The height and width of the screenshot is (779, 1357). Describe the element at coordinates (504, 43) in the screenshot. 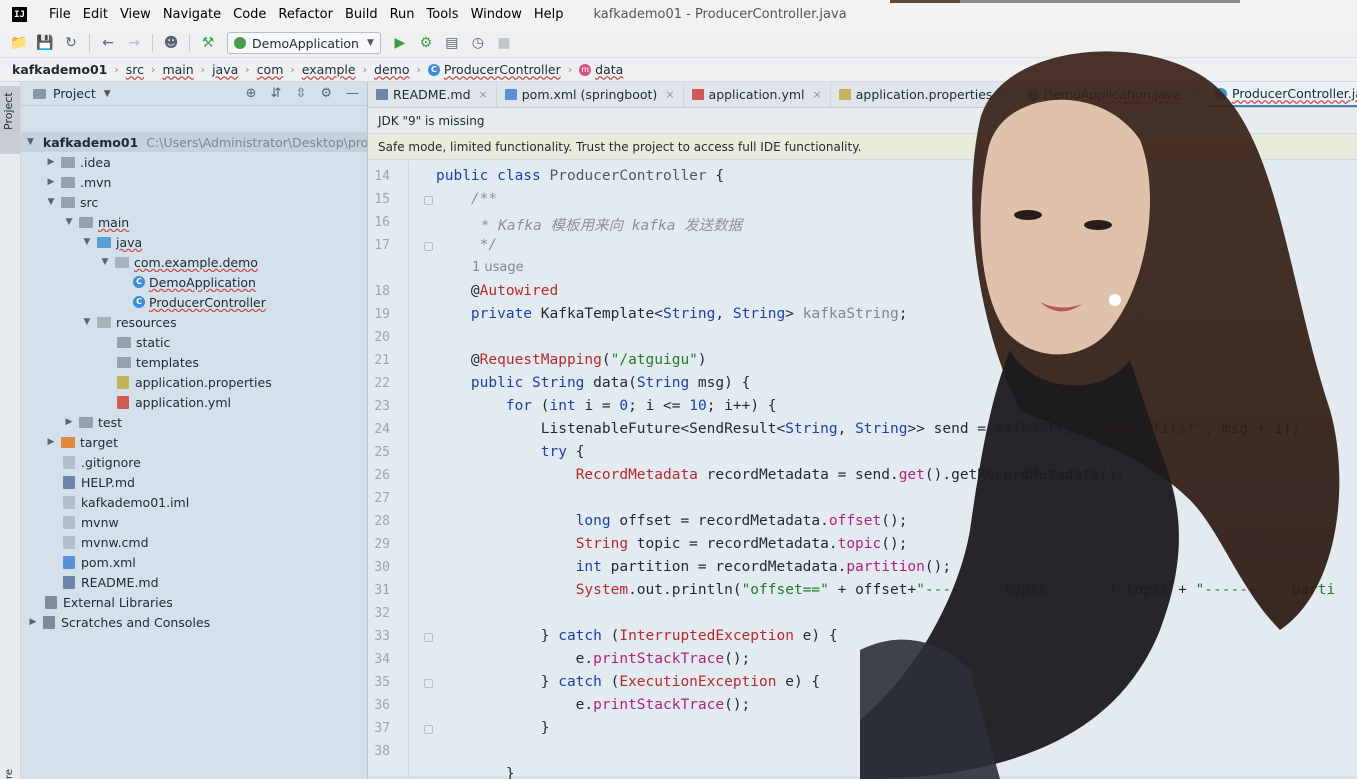

I see `stop-icon: ■` at that location.